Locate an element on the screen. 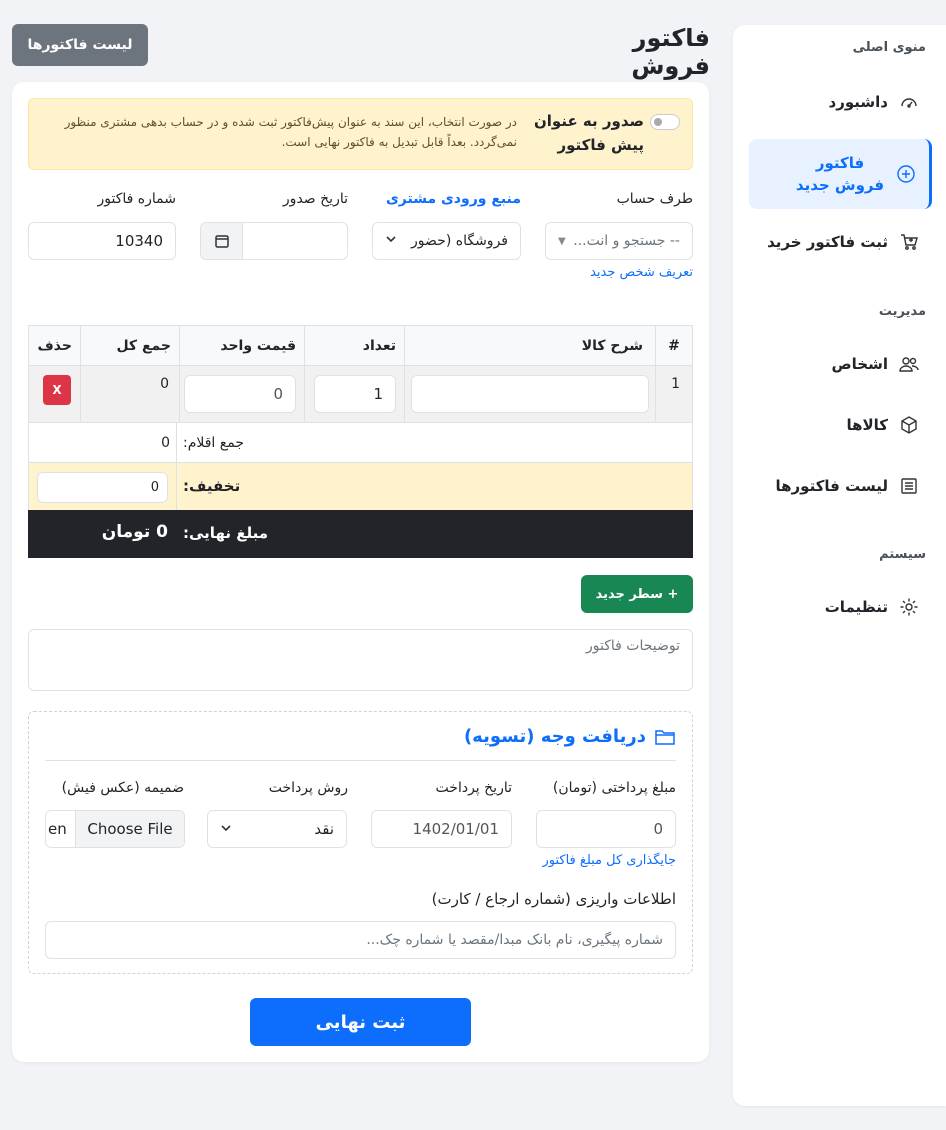  delete-row-button: X is located at coordinates (57, 390).